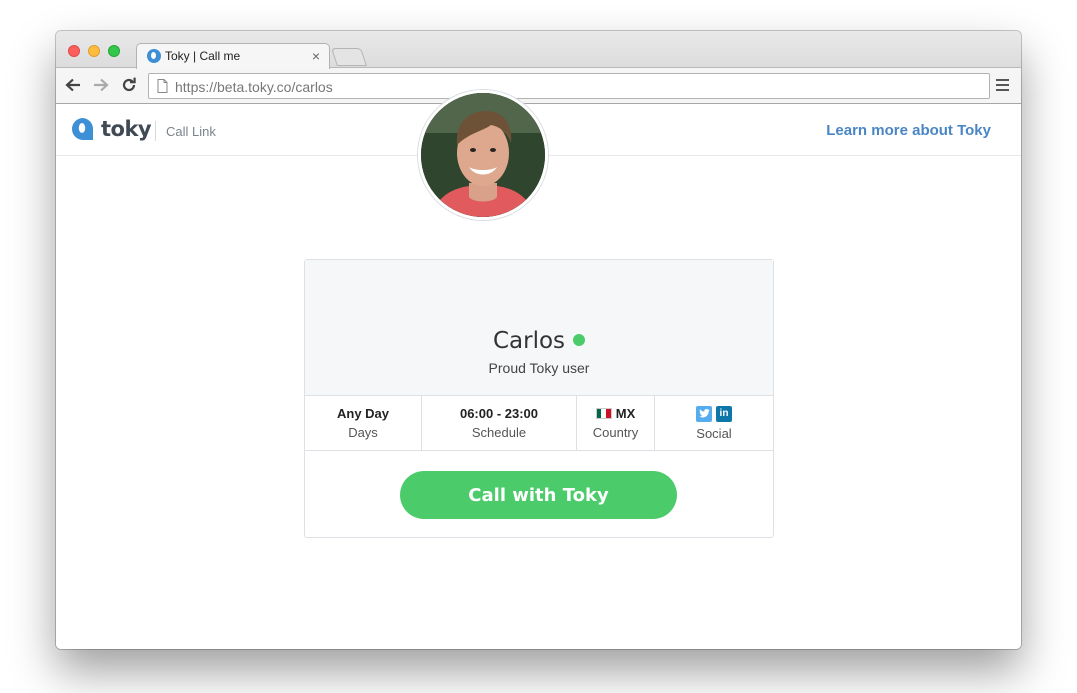  I want to click on browser-toolbar: https://beta.toky.co/carlos, so click(538, 86).